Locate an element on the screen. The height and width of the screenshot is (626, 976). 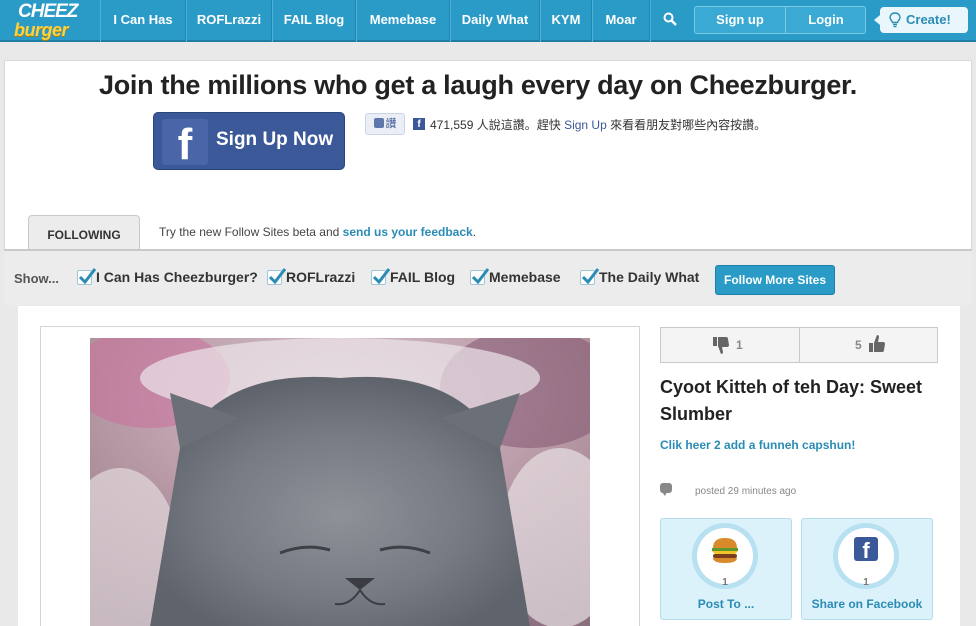
post-to-ring: 1 is located at coordinates (725, 556).